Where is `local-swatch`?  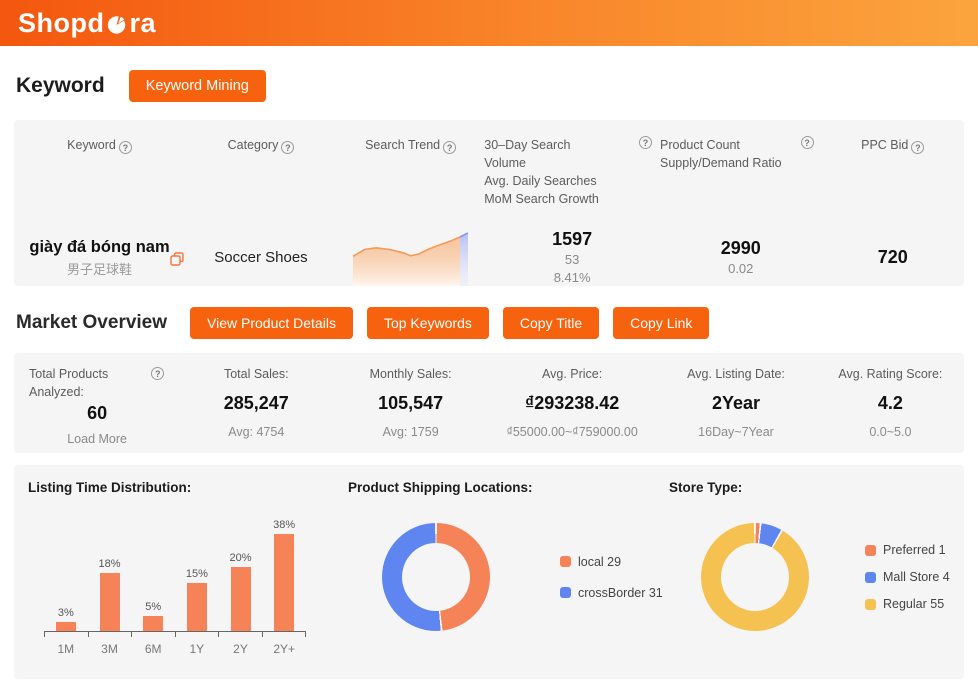 local-swatch is located at coordinates (565, 561).